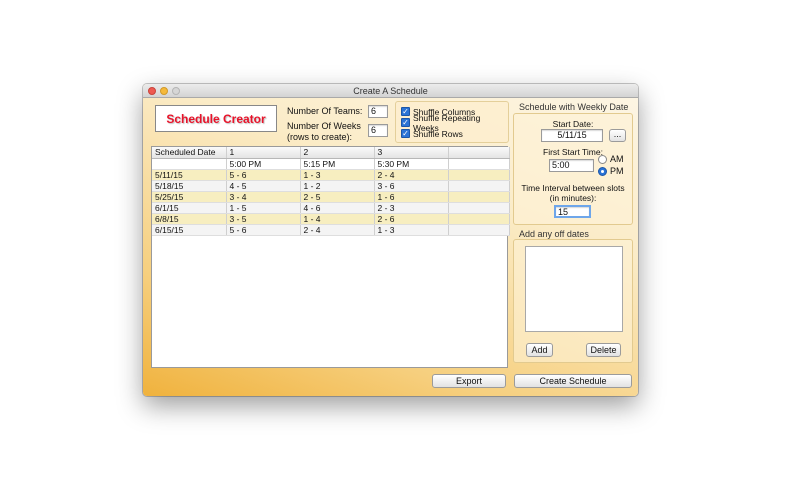 The height and width of the screenshot is (500, 800). Describe the element at coordinates (263, 219) in the screenshot. I see `table-cell: 3 - 5` at that location.